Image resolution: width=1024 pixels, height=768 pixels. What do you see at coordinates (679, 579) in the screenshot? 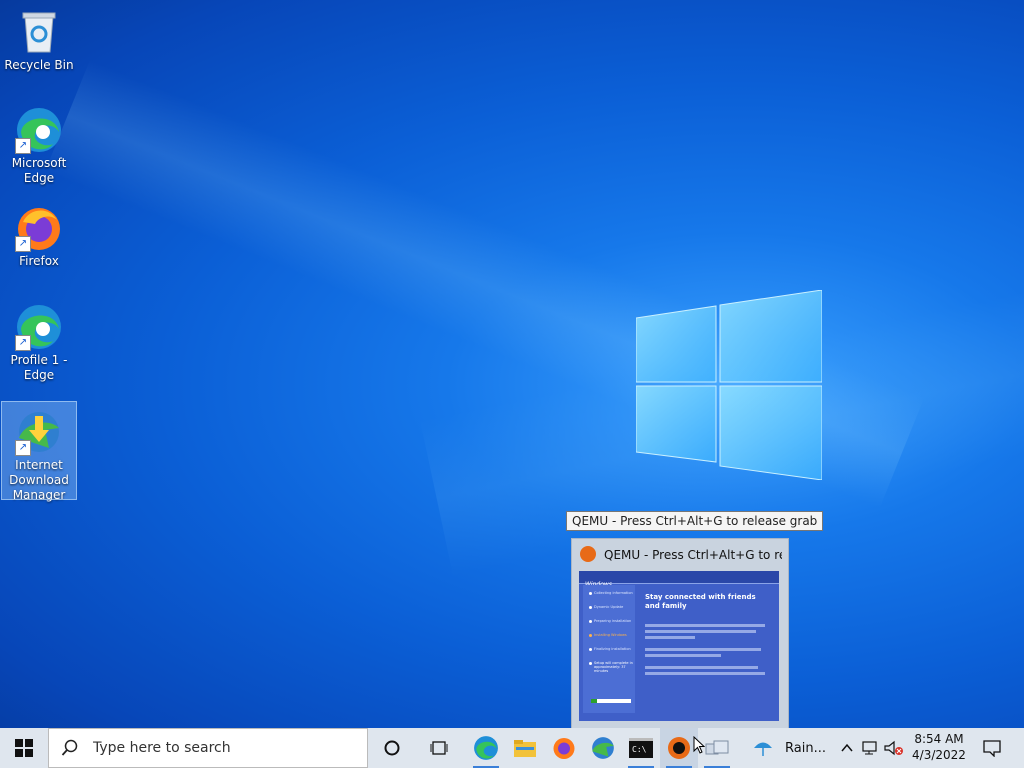
I see `xp-header: Windows` at bounding box center [679, 579].